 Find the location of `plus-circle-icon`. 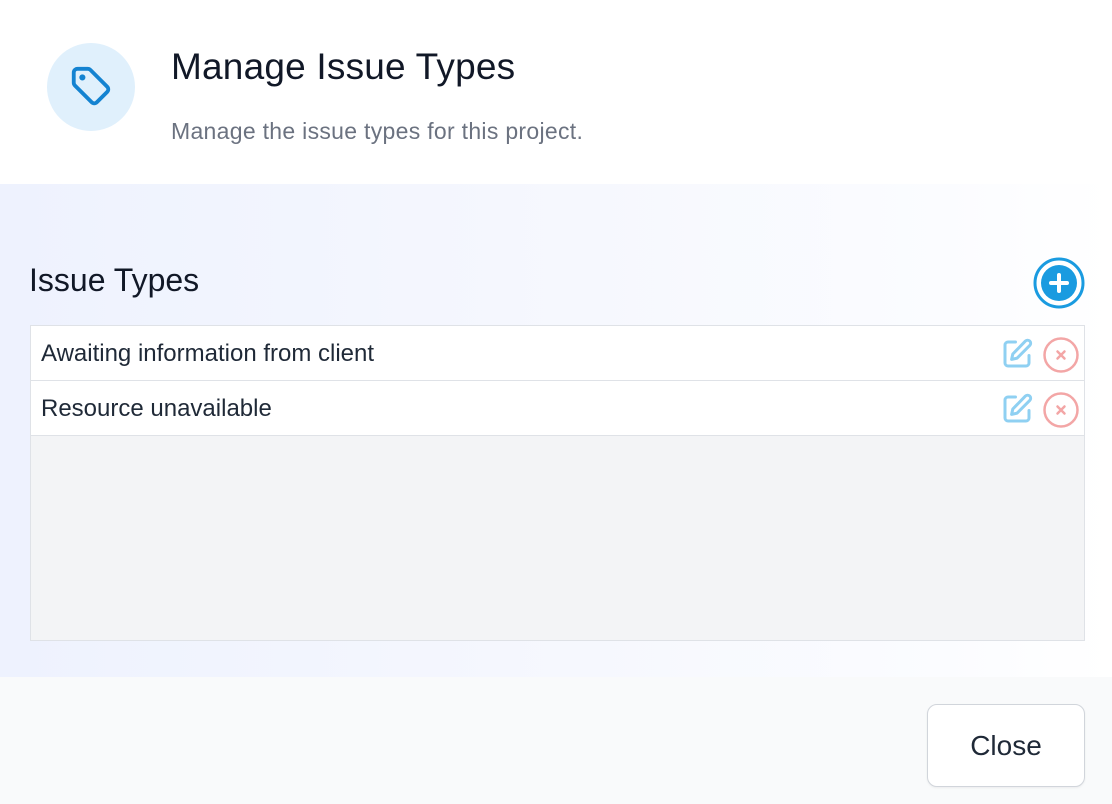

plus-circle-icon is located at coordinates (1059, 283).